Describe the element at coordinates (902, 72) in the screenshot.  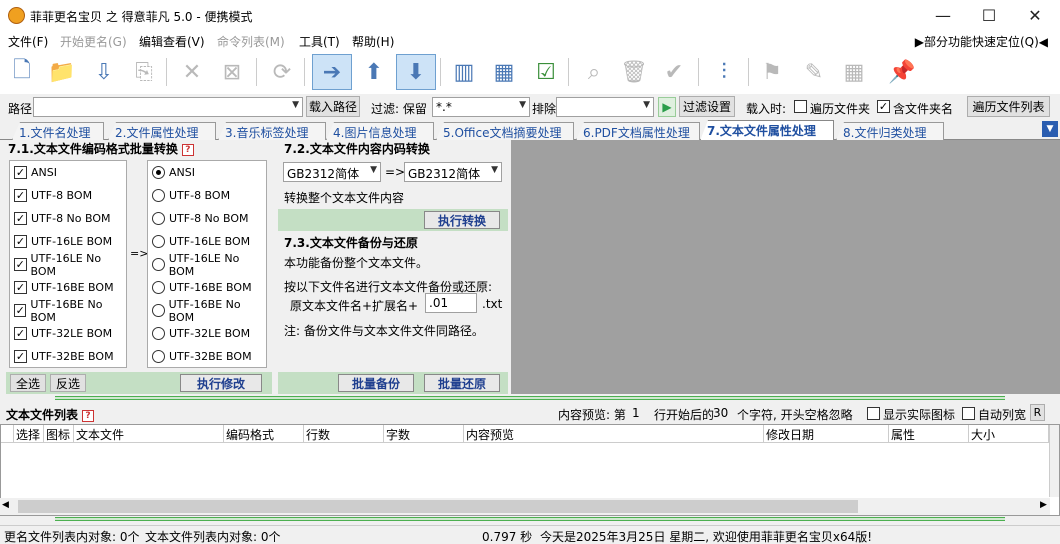
I see `pin-icon: 📌` at that location.